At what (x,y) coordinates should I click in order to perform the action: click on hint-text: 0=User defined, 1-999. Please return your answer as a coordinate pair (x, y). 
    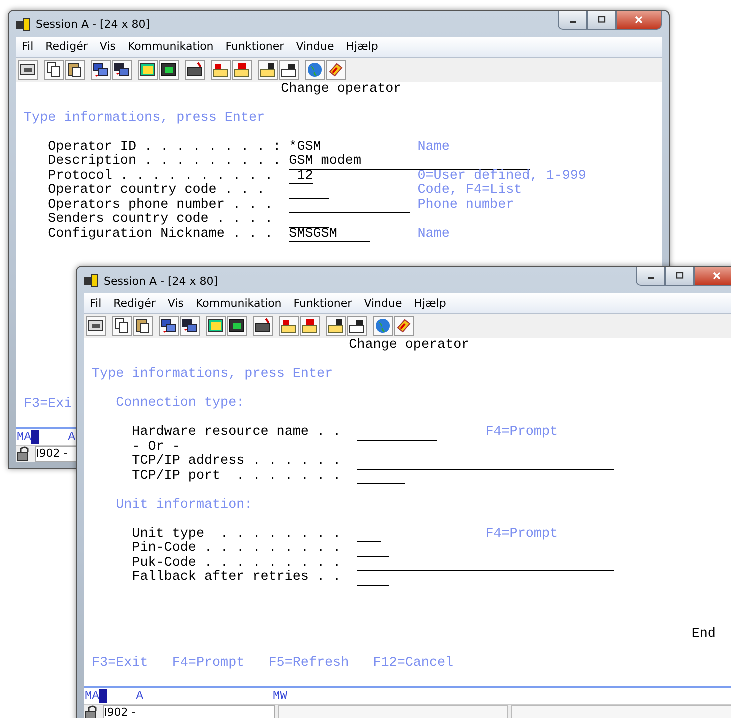
    Looking at the image, I should click on (502, 177).